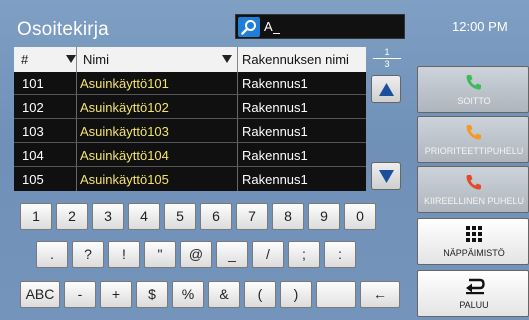 This screenshot has width=529, height=320. I want to click on key-close-paren: ), so click(296, 294).